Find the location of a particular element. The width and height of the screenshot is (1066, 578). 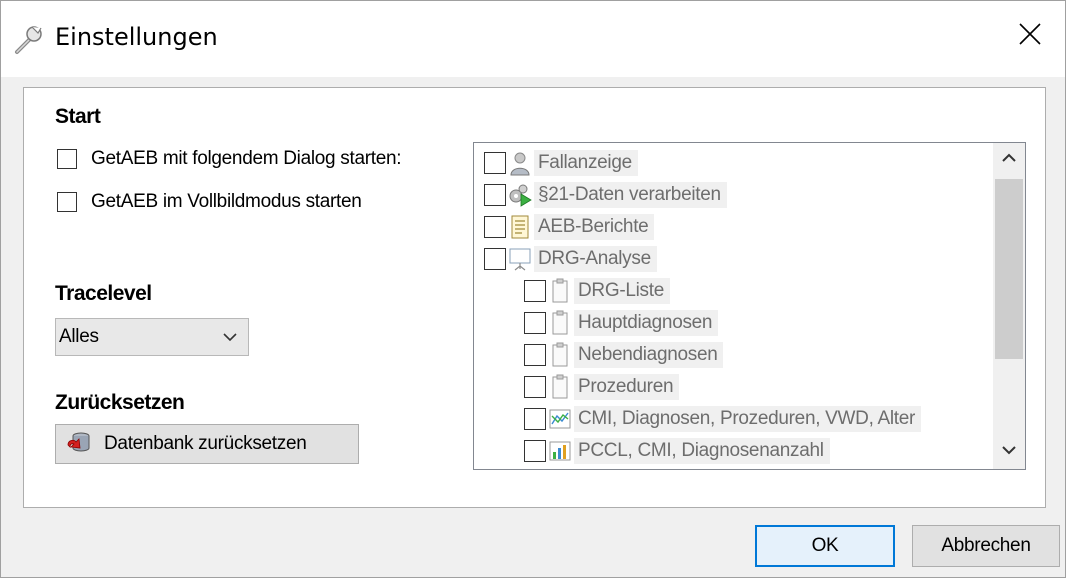

cancel-button: Abbrechen is located at coordinates (986, 546).